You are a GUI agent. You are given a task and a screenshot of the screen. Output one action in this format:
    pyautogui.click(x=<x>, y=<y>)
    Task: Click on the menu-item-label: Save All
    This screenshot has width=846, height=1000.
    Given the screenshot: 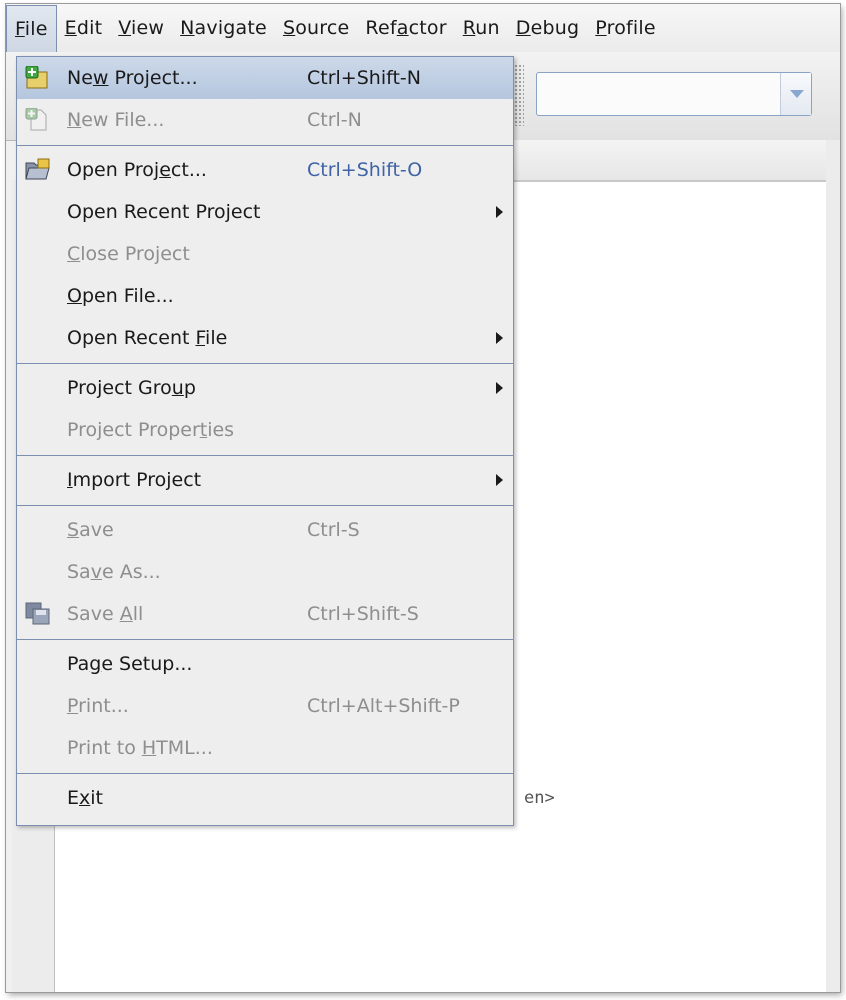 What is the action you would take?
    pyautogui.click(x=105, y=614)
    